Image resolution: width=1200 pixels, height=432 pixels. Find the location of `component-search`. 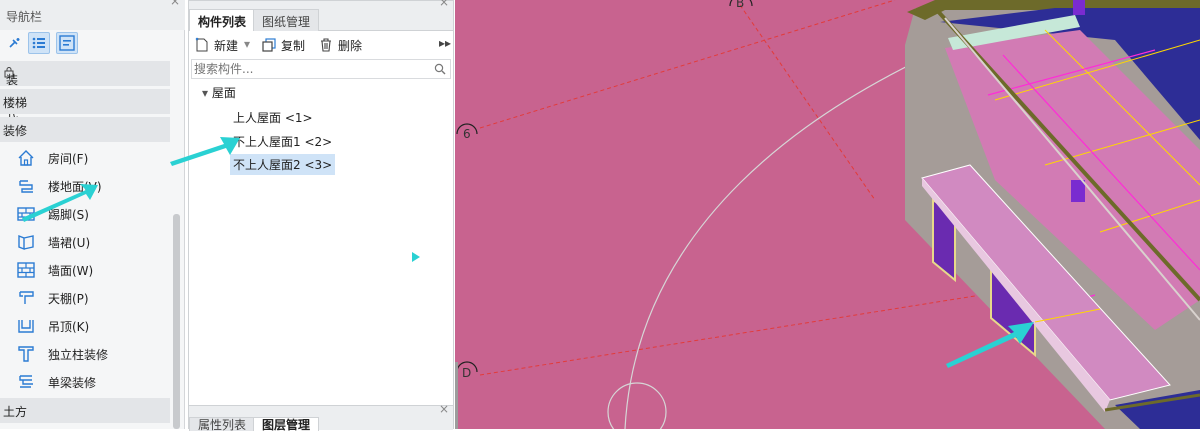

component-search is located at coordinates (321, 69).